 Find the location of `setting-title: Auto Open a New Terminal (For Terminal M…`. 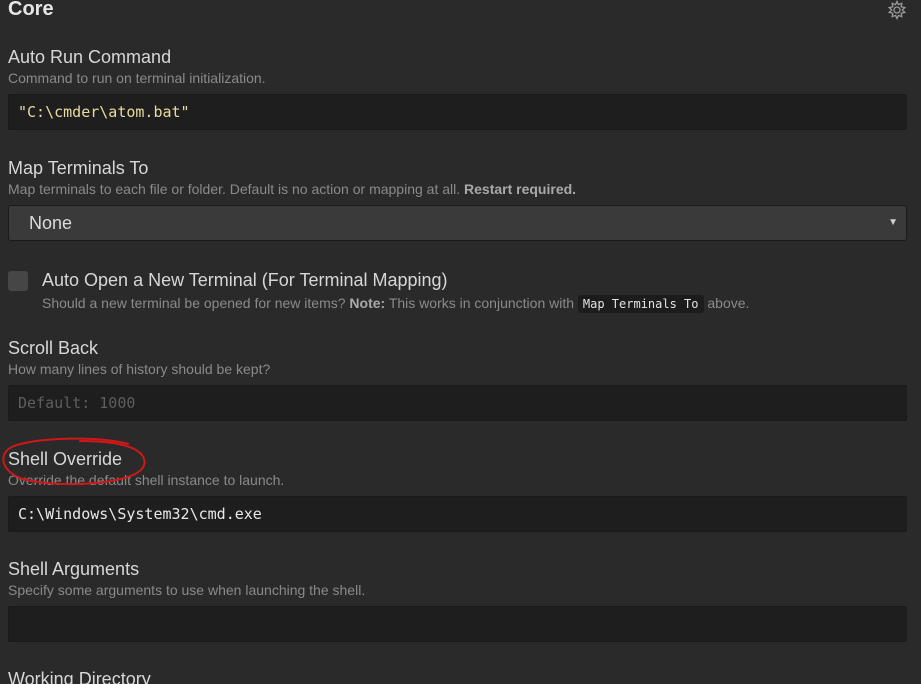

setting-title: Auto Open a New Terminal (For Terminal M… is located at coordinates (474, 280).